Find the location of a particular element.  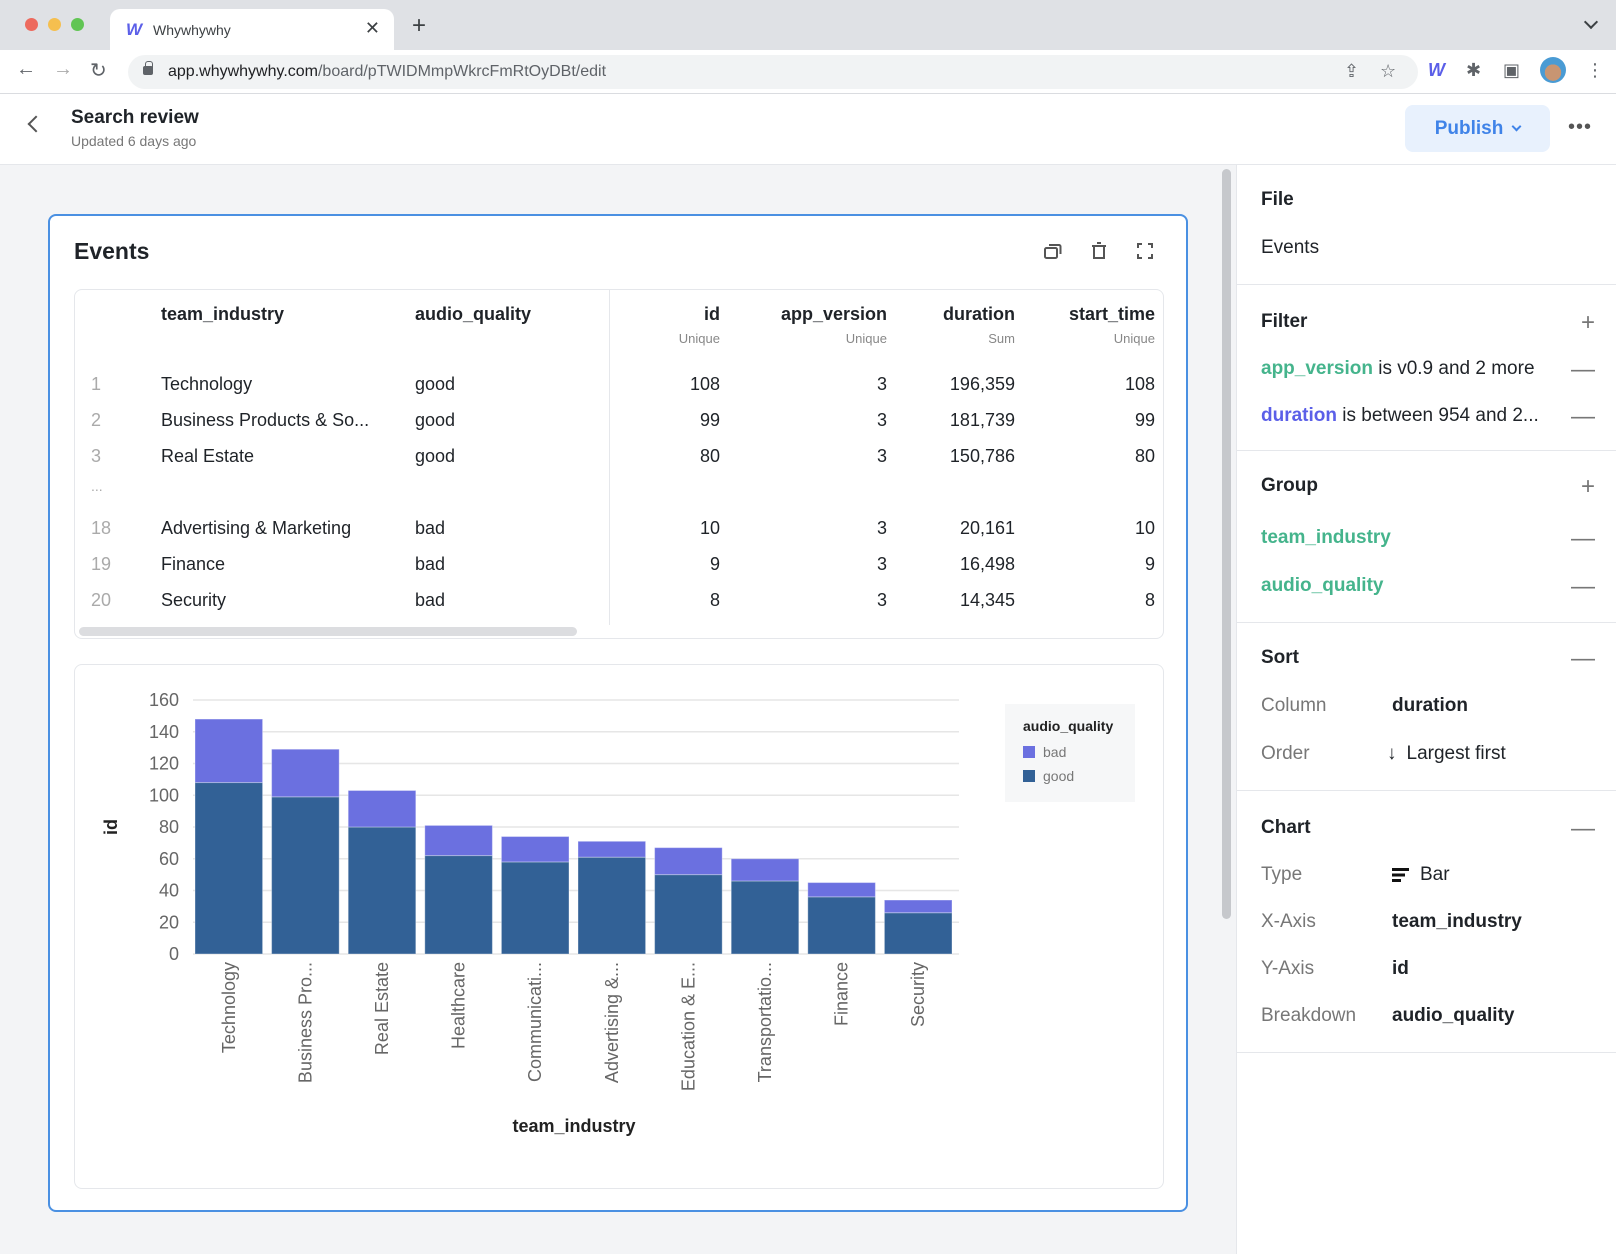

add-filter-icon: + is located at coordinates (1588, 323).